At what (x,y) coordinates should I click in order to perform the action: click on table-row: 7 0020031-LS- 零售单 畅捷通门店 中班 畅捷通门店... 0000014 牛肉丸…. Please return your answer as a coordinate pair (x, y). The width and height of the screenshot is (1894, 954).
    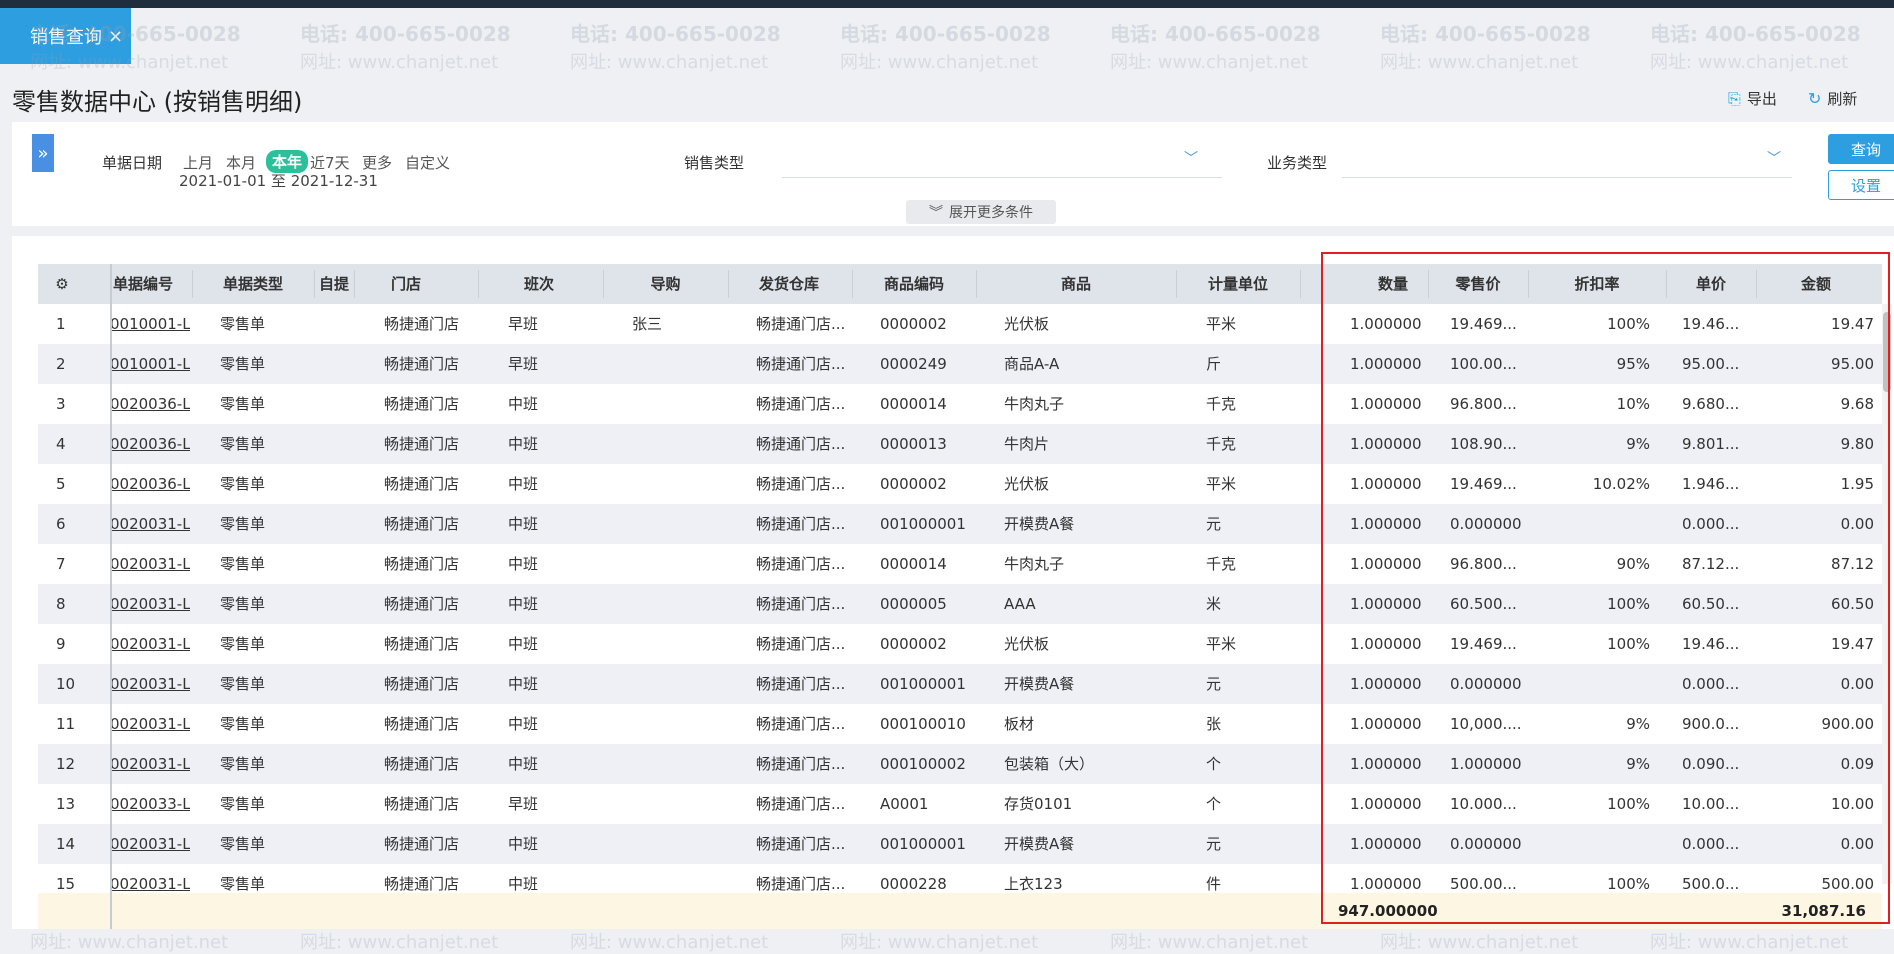
    Looking at the image, I should click on (960, 564).